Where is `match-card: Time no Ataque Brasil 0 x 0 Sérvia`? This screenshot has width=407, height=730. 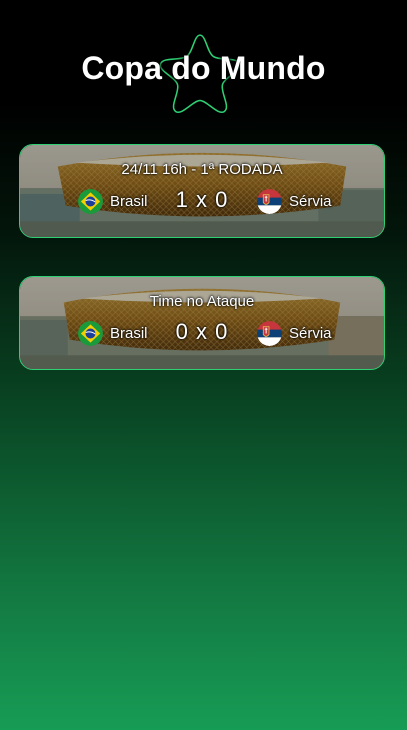
match-card: Time no Ataque Brasil 0 x 0 Sérvia is located at coordinates (202, 323).